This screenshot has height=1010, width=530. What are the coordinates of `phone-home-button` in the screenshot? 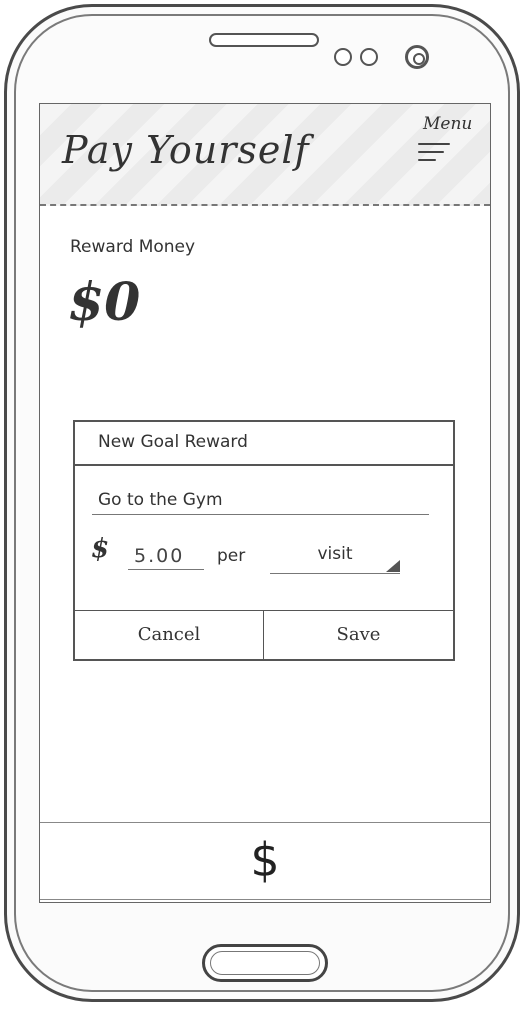 It's located at (265, 963).